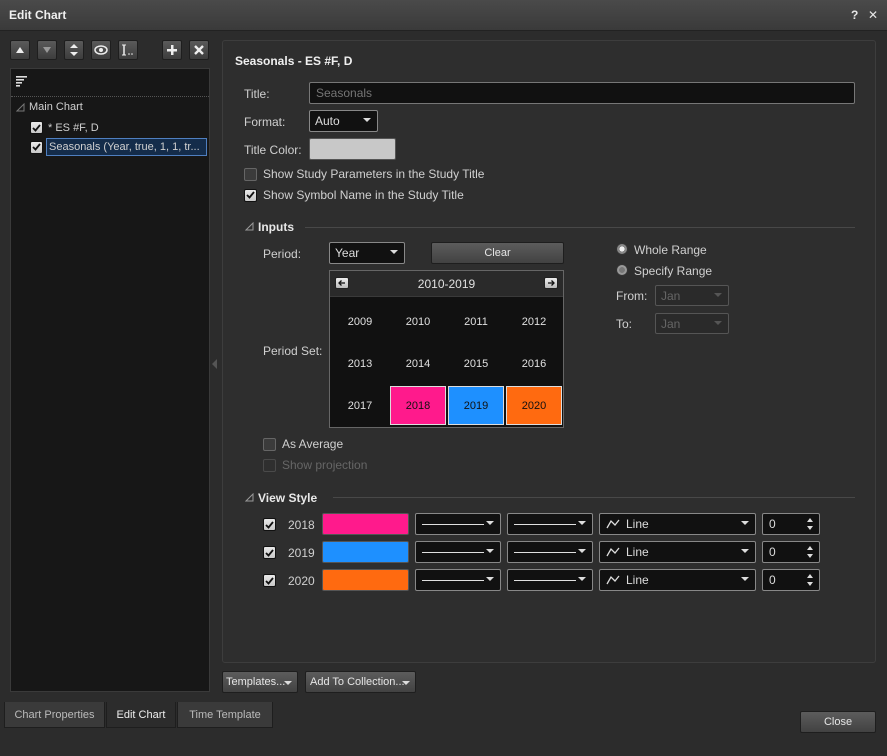 This screenshot has height=756, width=887. What do you see at coordinates (534, 363) in the screenshot?
I see `calendar-year-cell: 2016` at bounding box center [534, 363].